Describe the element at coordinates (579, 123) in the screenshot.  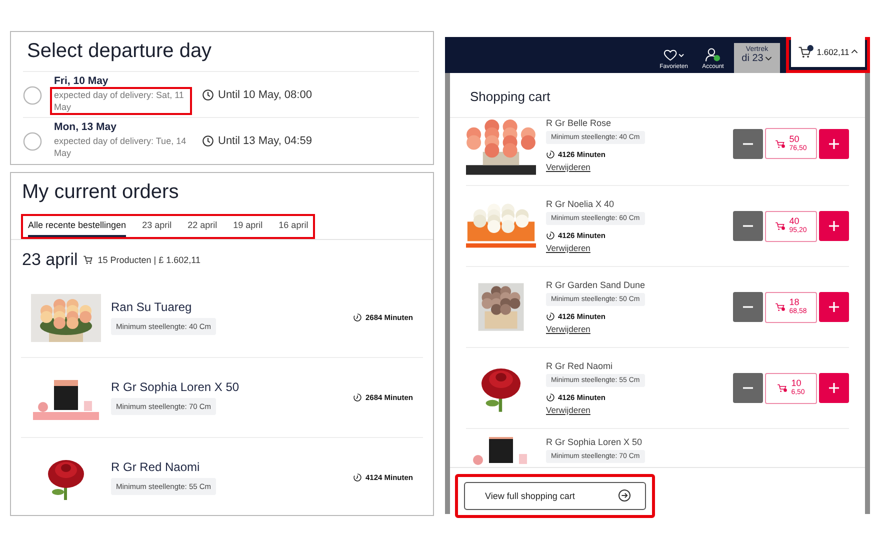
I see `product-name: R Gr Belle Rose` at that location.